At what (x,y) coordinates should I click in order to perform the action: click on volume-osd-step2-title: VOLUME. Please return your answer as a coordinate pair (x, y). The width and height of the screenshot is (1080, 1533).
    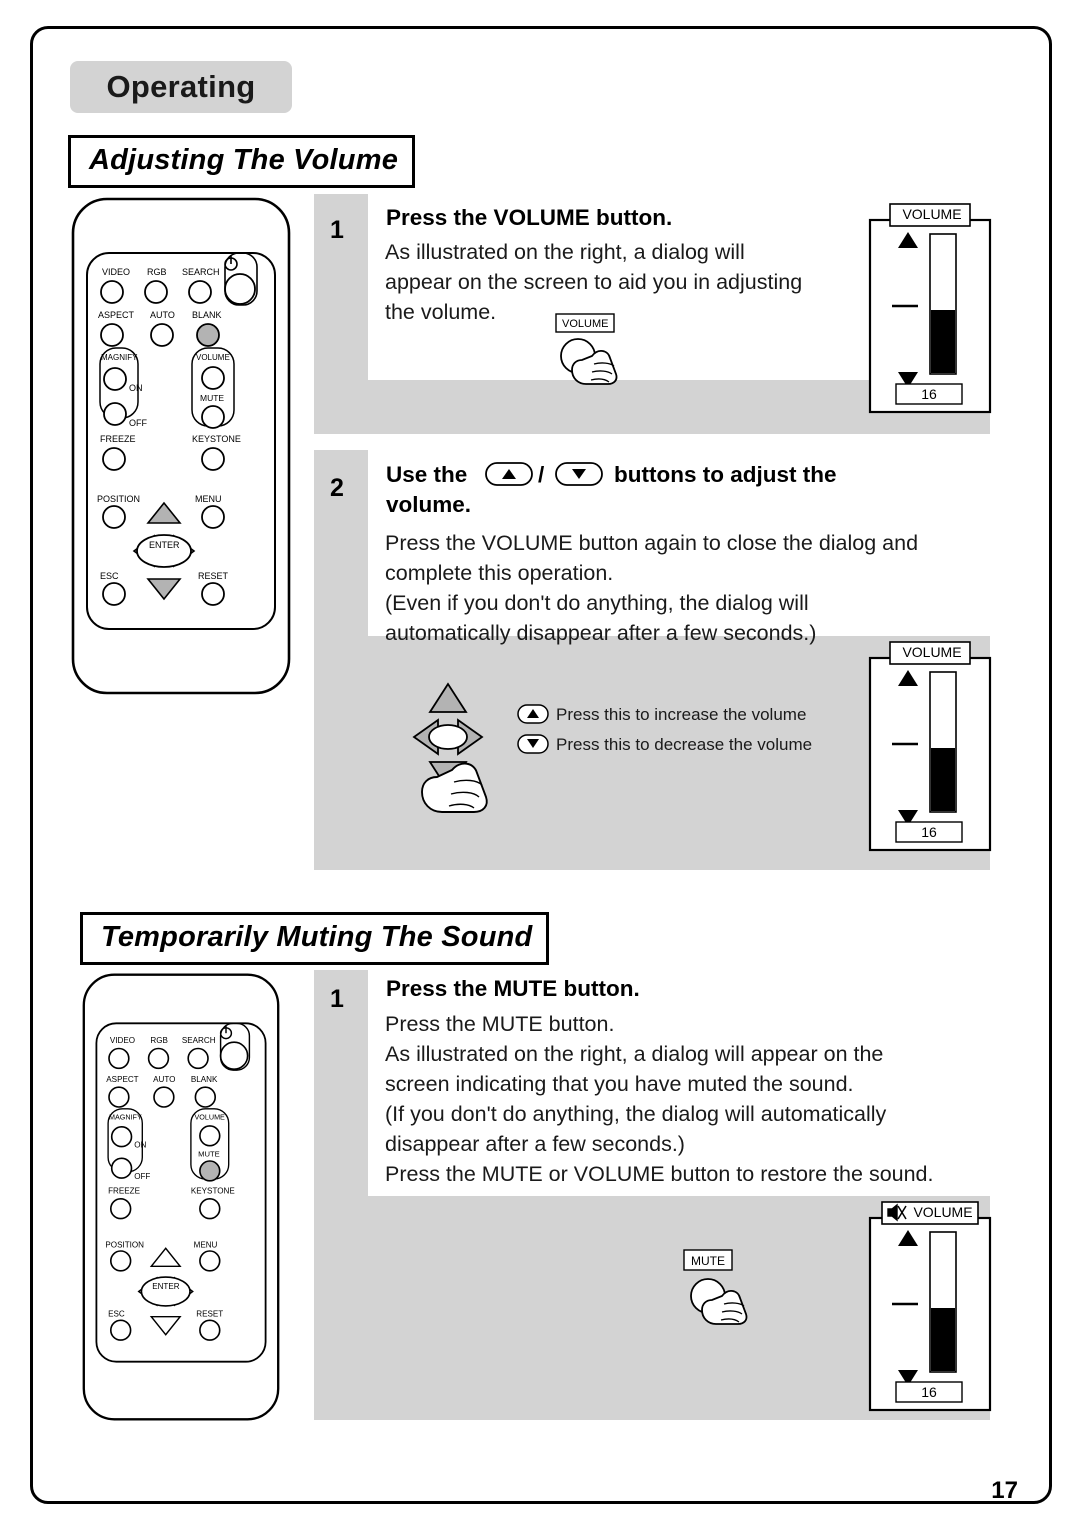
    Looking at the image, I should click on (932, 652).